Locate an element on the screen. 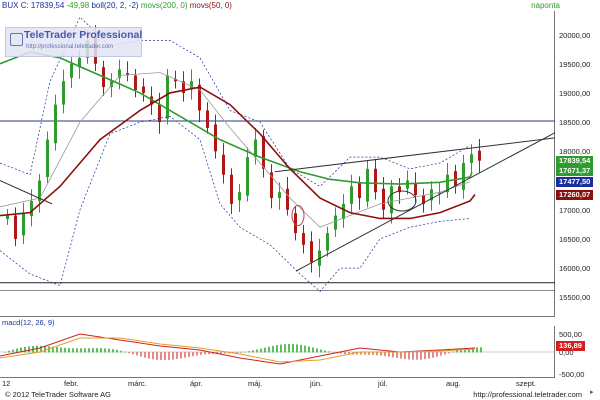 The width and height of the screenshot is (600, 400). price-tick-label: 16500,00 is located at coordinates (575, 239).